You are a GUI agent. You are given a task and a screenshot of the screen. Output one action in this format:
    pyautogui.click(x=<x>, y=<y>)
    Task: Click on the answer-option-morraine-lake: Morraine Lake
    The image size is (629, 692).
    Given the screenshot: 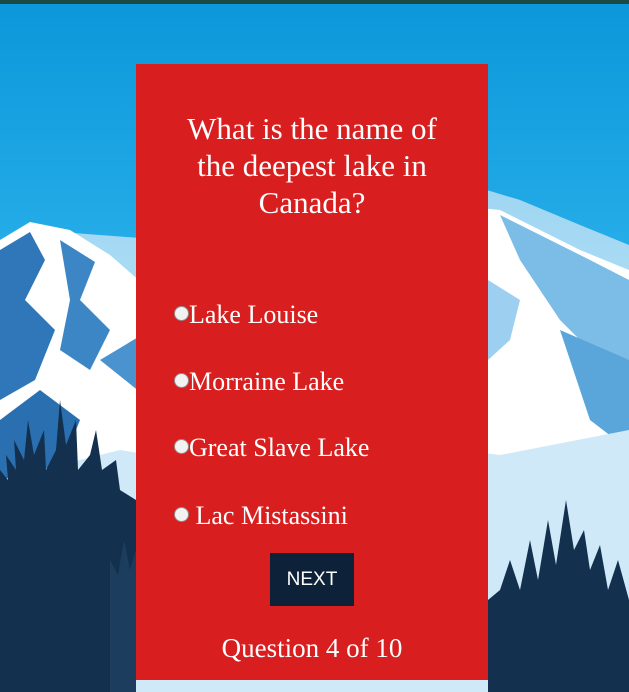 What is the action you would take?
    pyautogui.click(x=259, y=382)
    